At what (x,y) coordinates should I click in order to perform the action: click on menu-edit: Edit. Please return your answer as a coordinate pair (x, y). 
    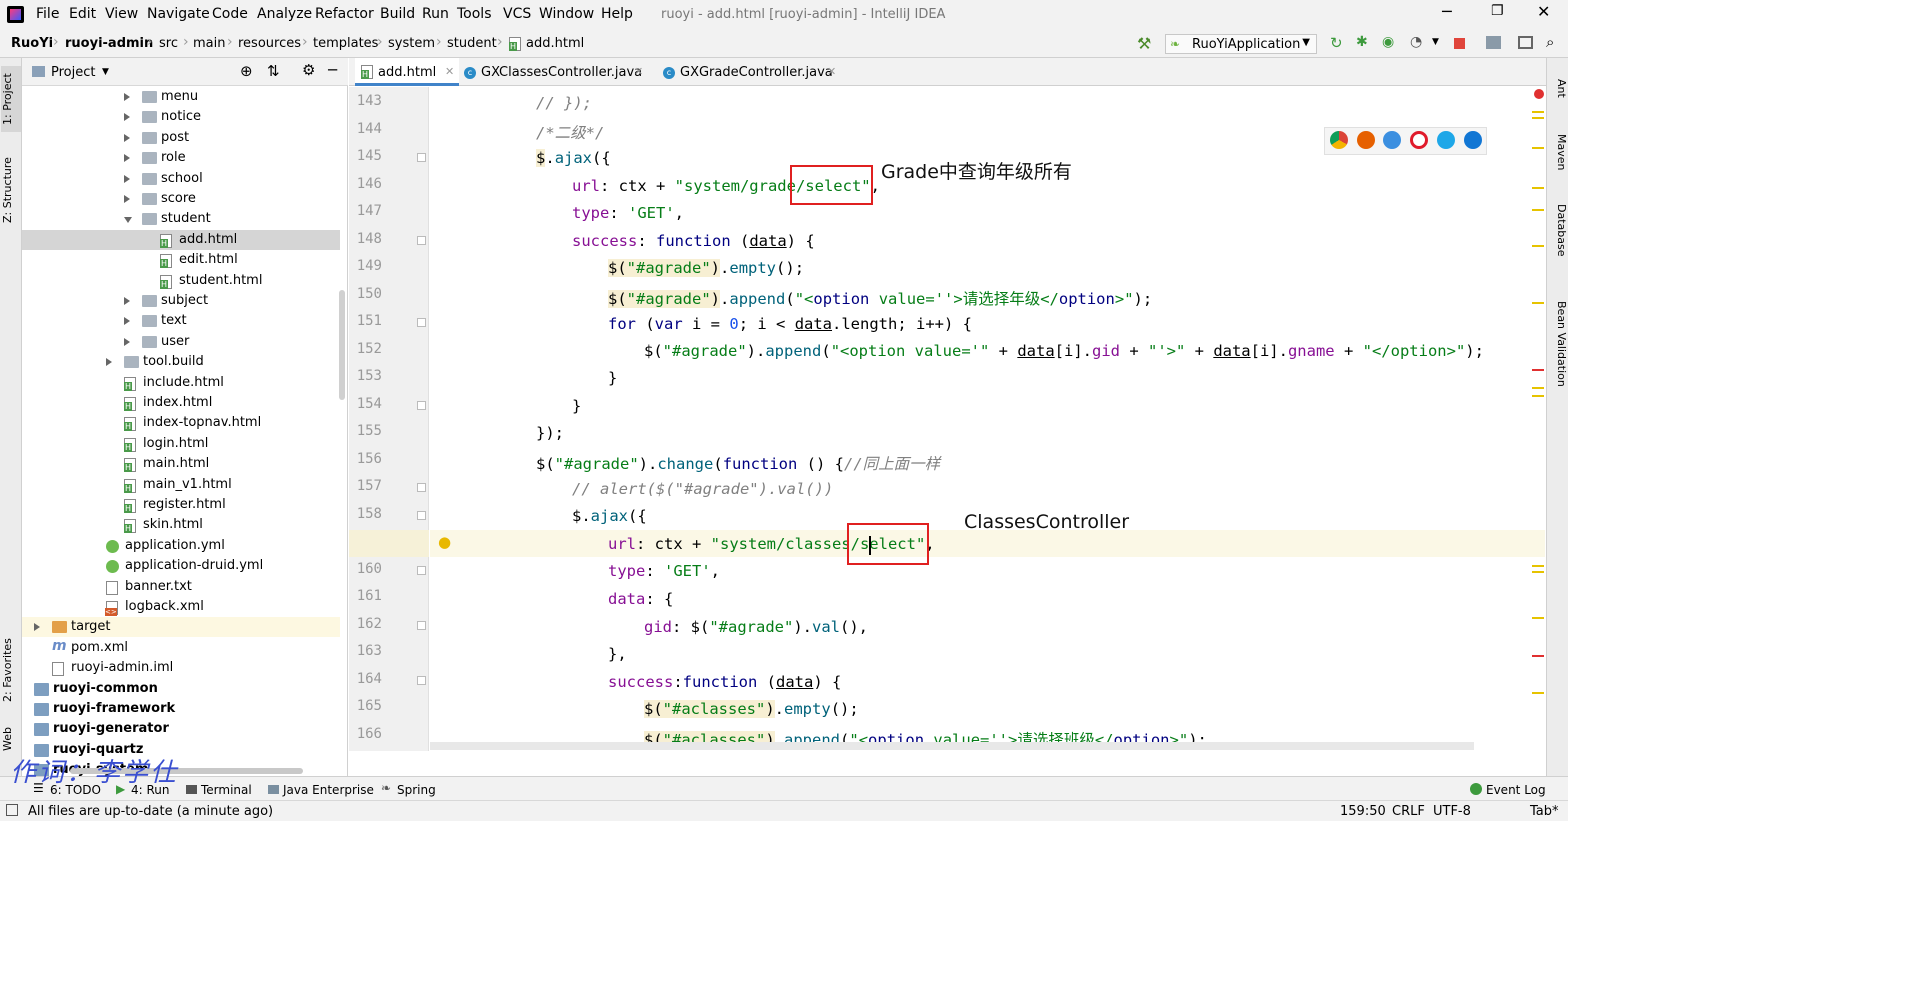
    Looking at the image, I should click on (82, 14).